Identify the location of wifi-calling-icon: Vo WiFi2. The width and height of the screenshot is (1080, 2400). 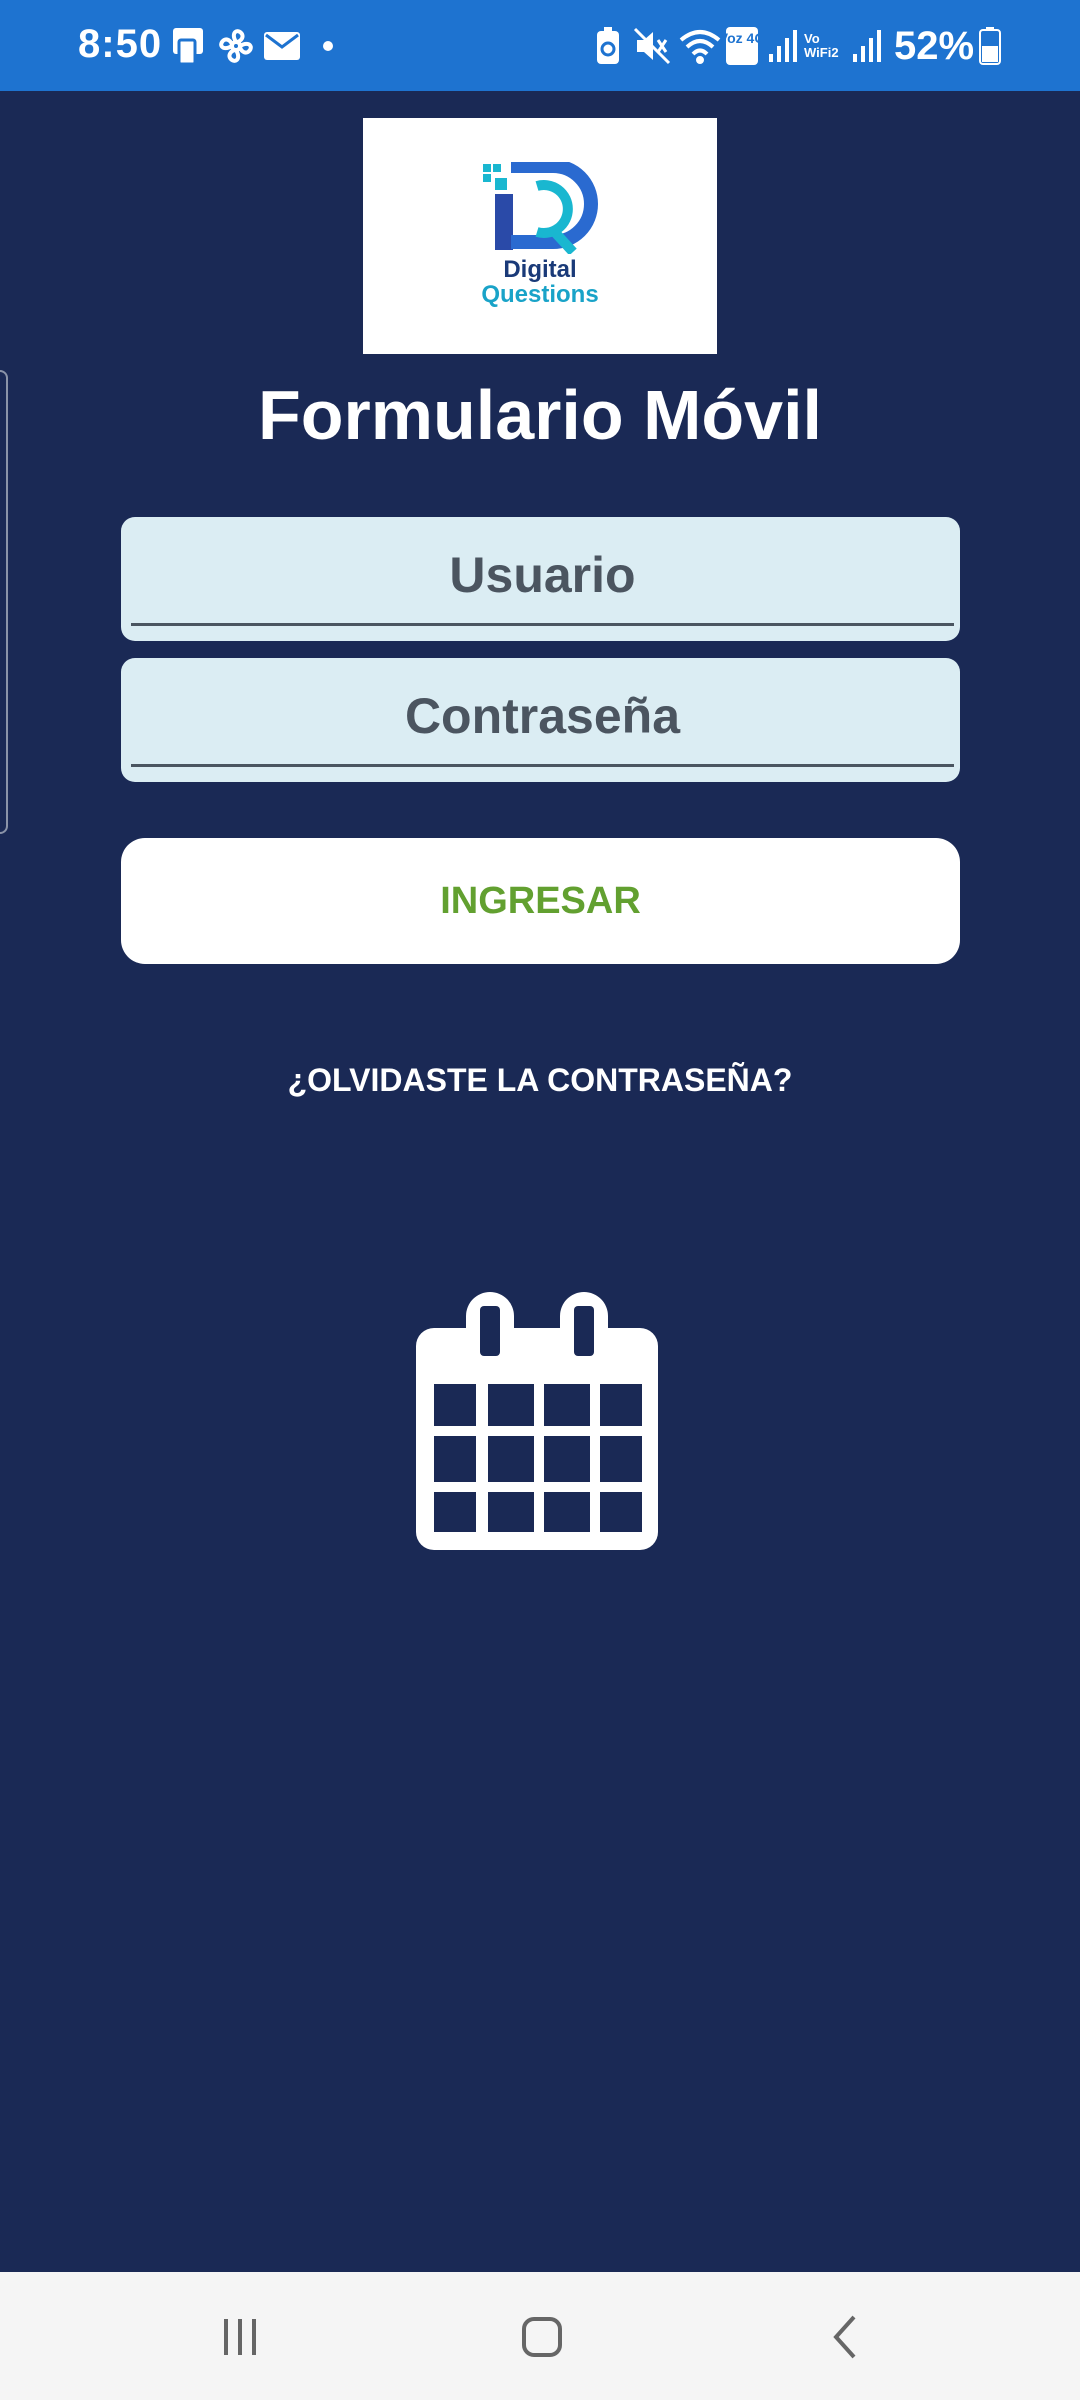
(825, 46).